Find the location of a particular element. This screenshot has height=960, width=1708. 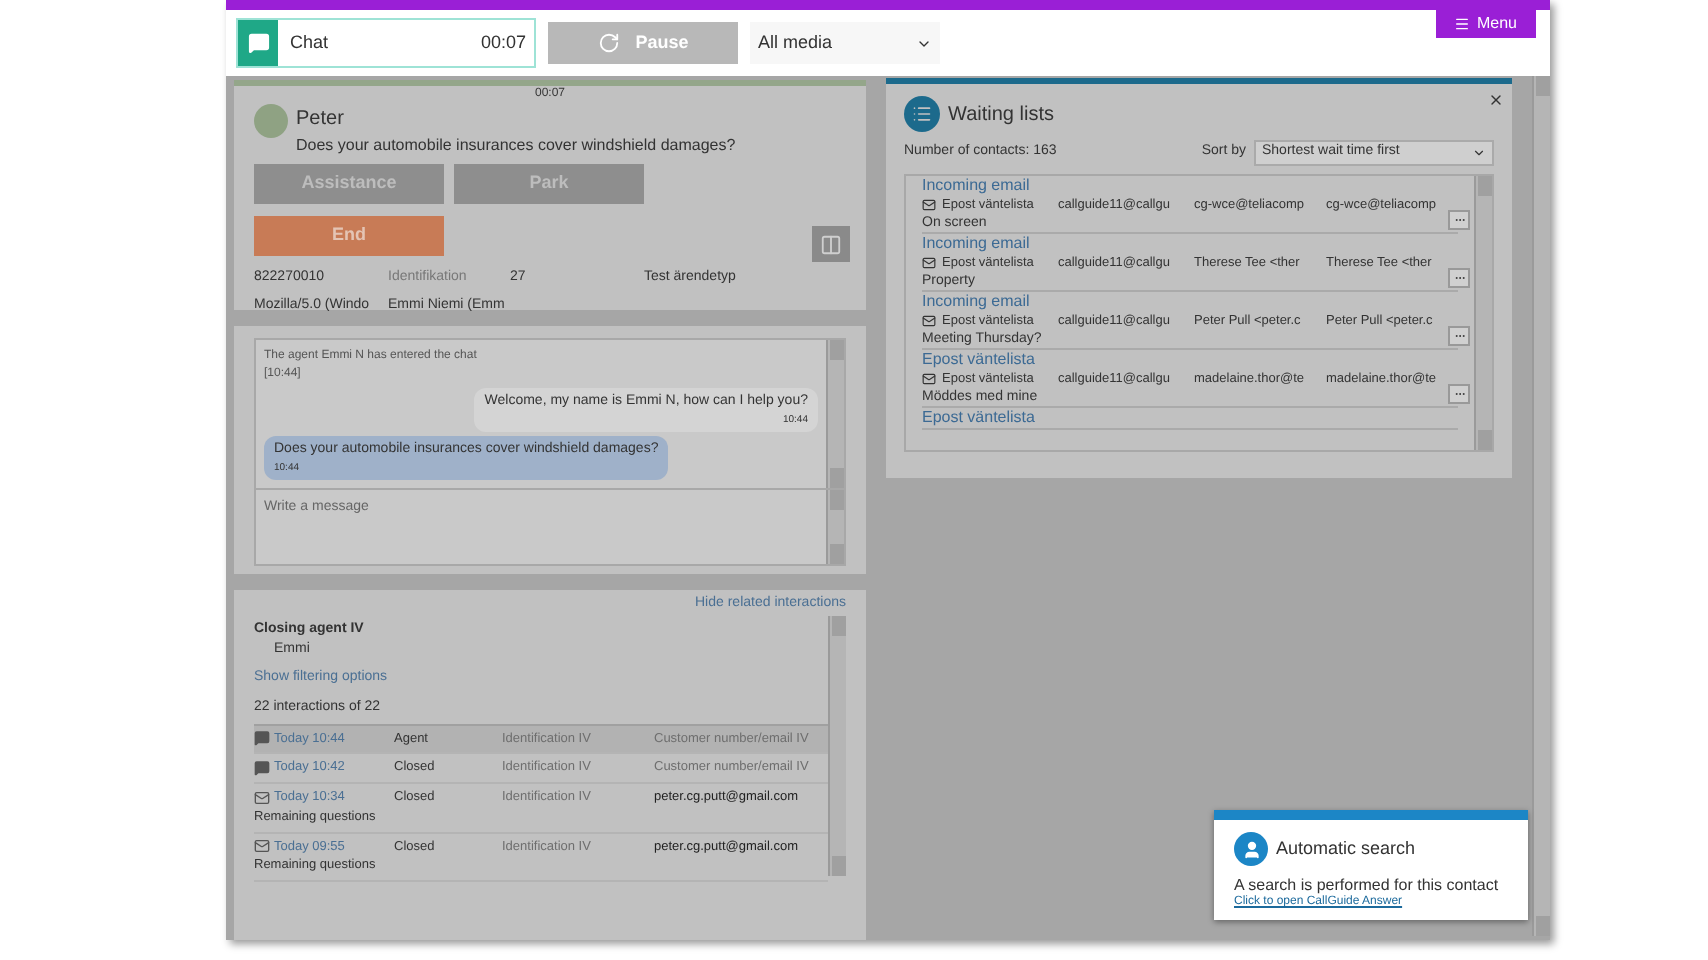

pause-button: Pause is located at coordinates (643, 43).